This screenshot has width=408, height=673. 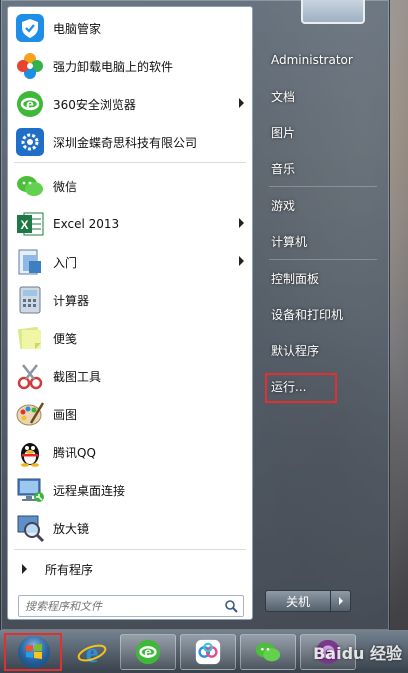 I want to click on expand-arrow-icon, so click(x=24, y=569).